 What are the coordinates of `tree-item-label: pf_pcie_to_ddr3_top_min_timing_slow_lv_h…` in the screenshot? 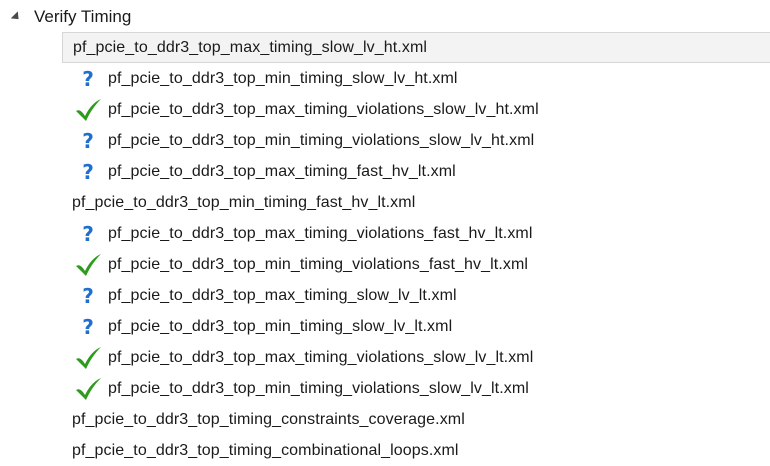 It's located at (283, 78).